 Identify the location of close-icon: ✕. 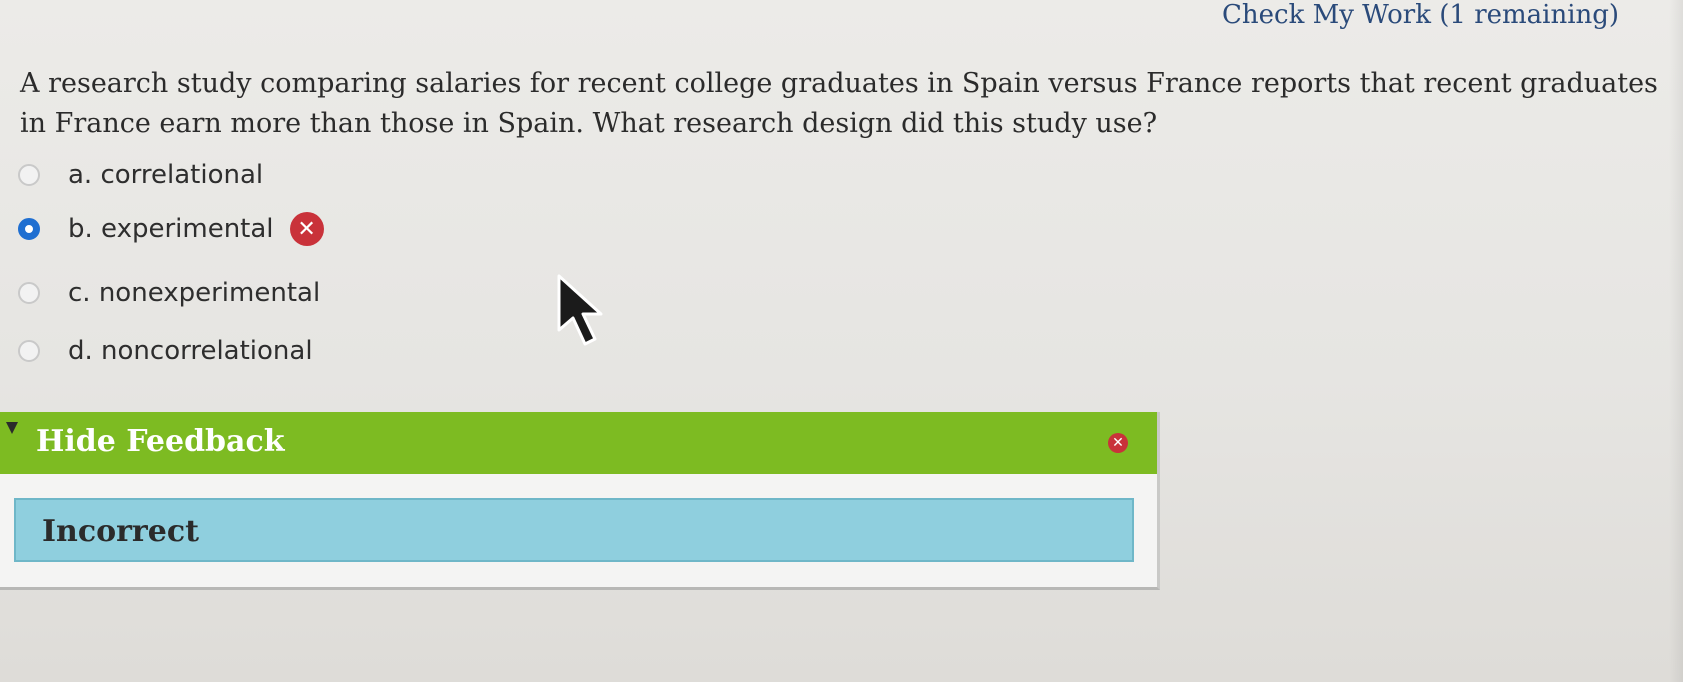
(1118, 443).